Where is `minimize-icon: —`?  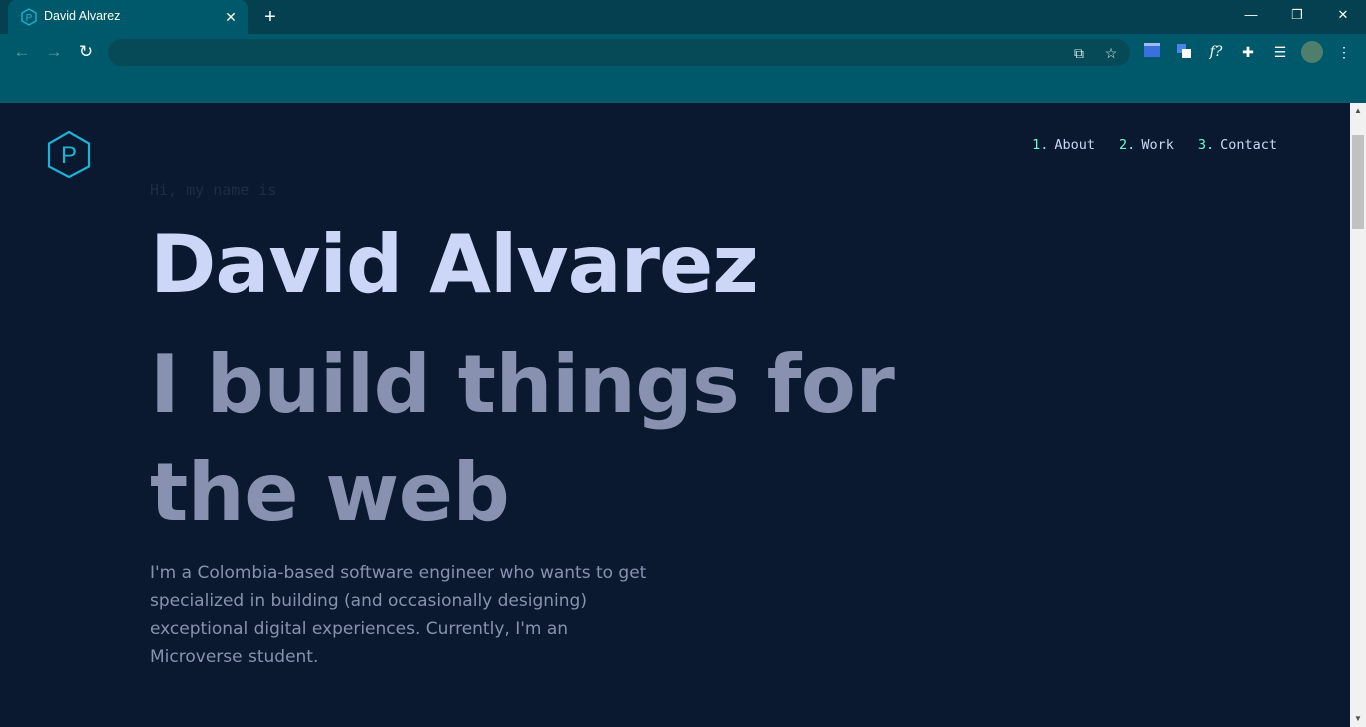 minimize-icon: — is located at coordinates (1251, 15).